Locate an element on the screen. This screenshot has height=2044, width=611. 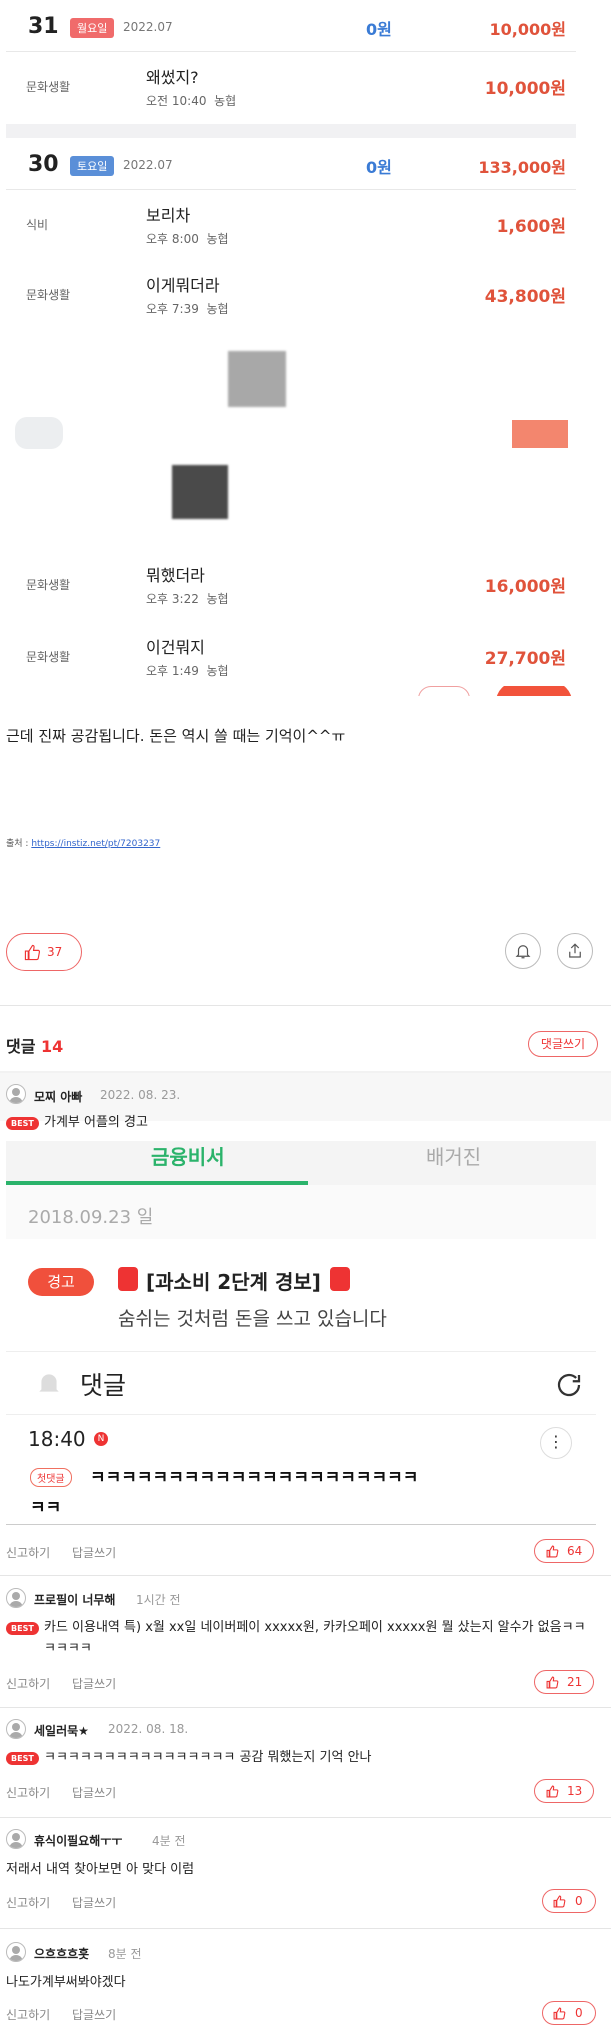
transaction-amount: 27,700원 is located at coordinates (525, 659).